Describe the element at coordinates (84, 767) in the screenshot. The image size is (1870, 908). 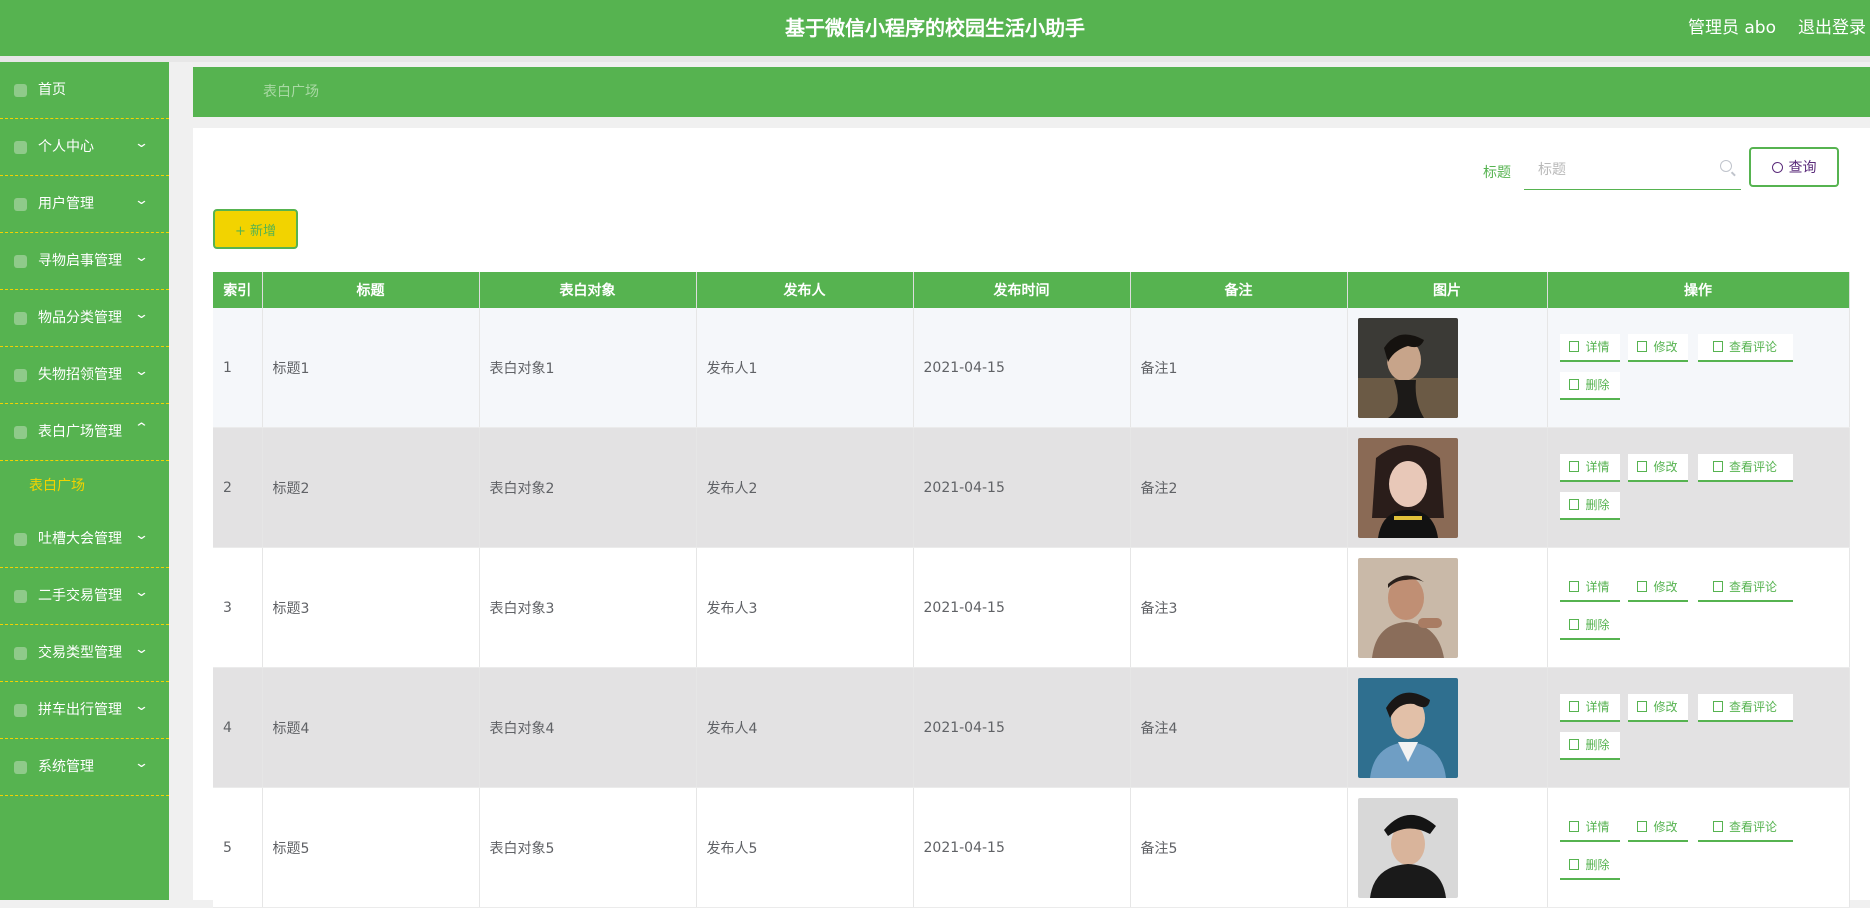
I see `sidebar-item-system: 系统管理 ⌄` at that location.